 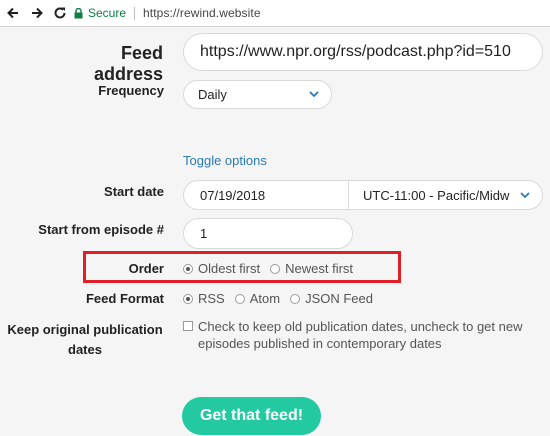 What do you see at coordinates (101, 229) in the screenshot?
I see `start-episode-label: Start from episode #` at bounding box center [101, 229].